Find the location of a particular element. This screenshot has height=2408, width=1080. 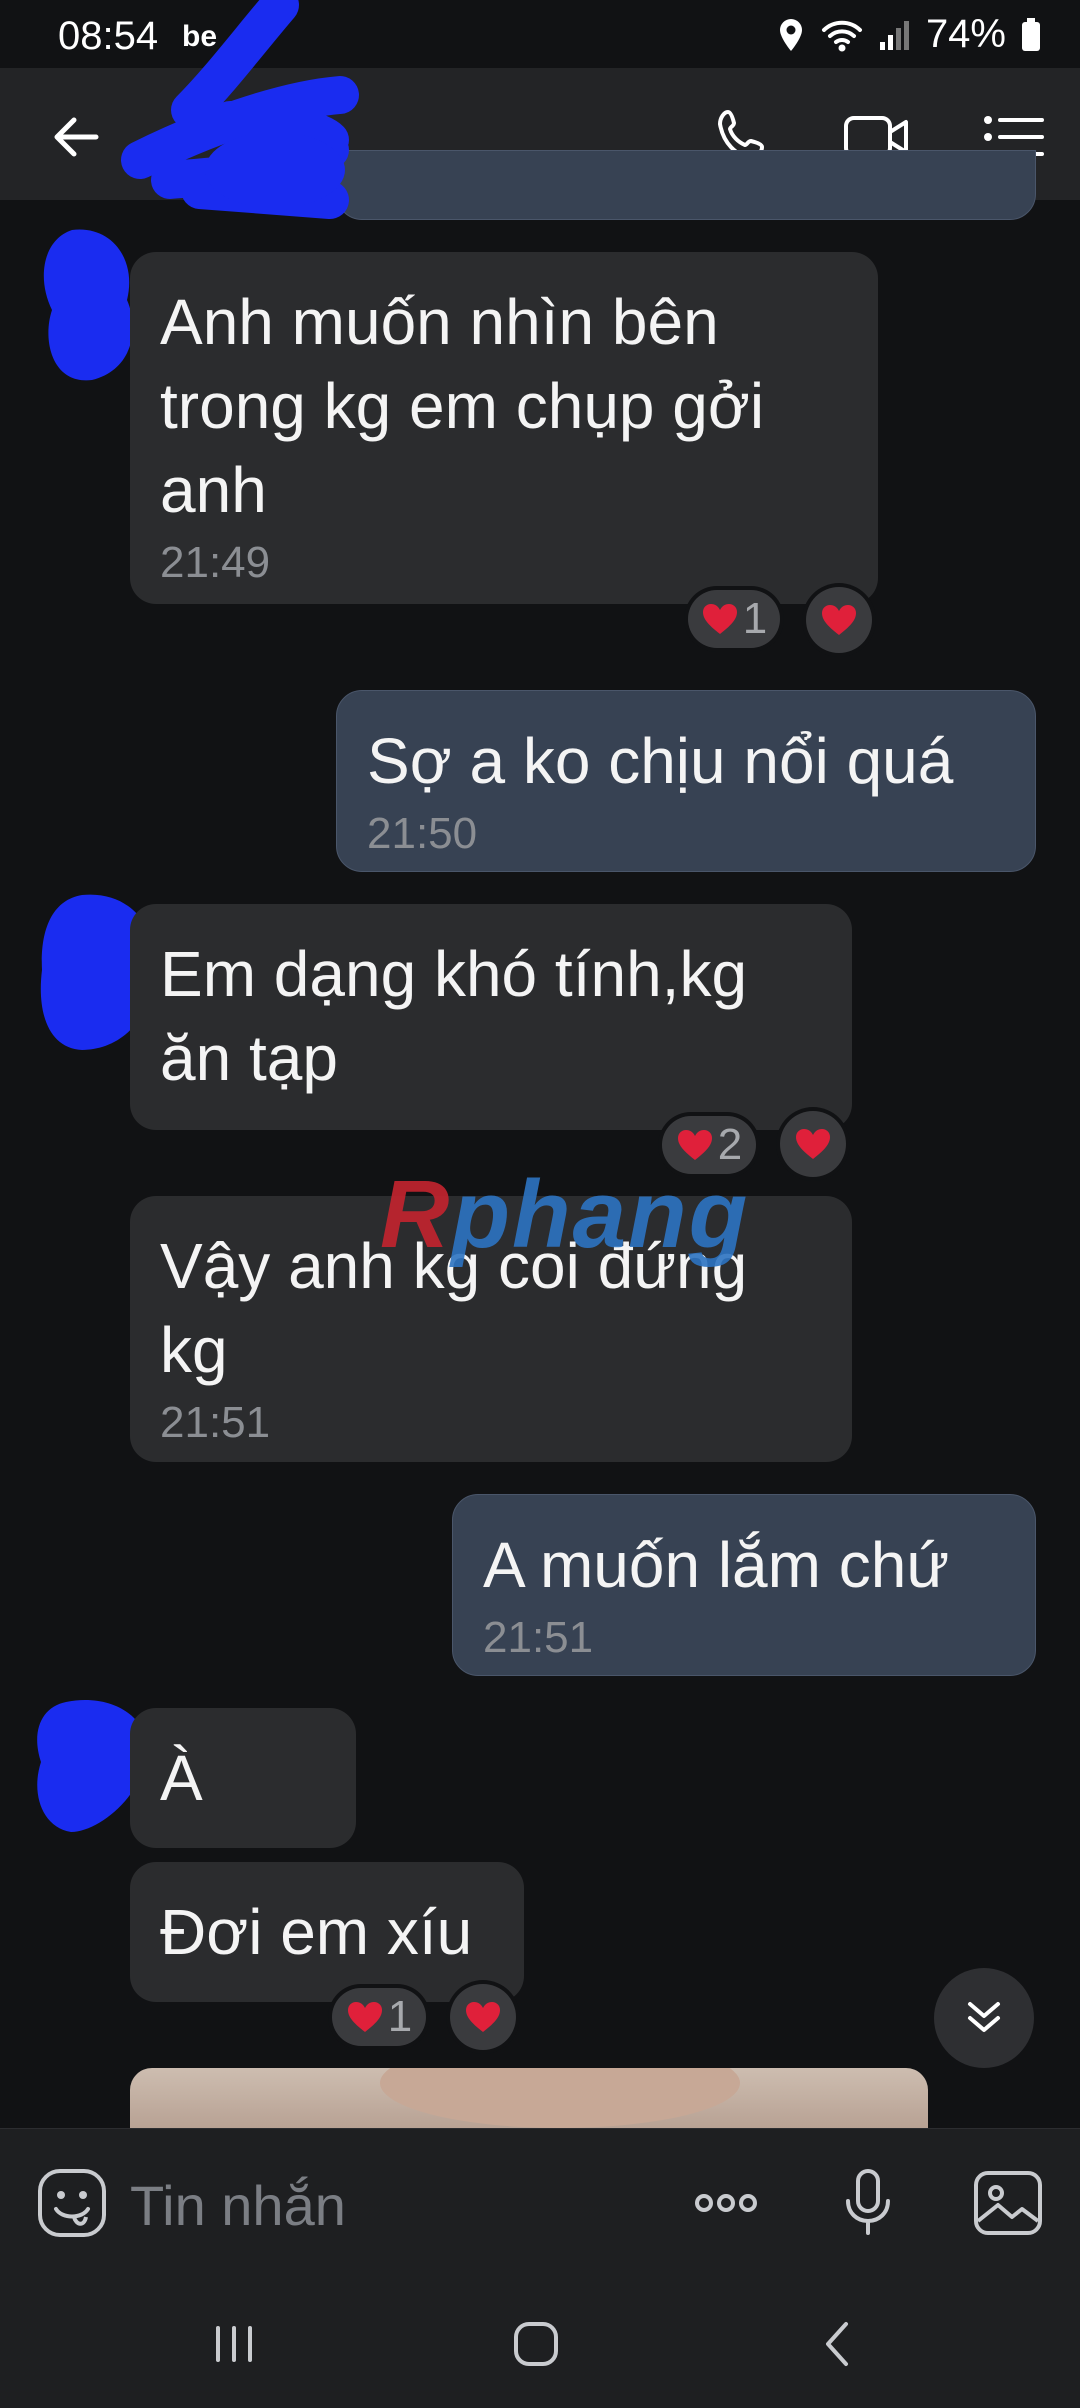

microphone-icon is located at coordinates (868, 2203).